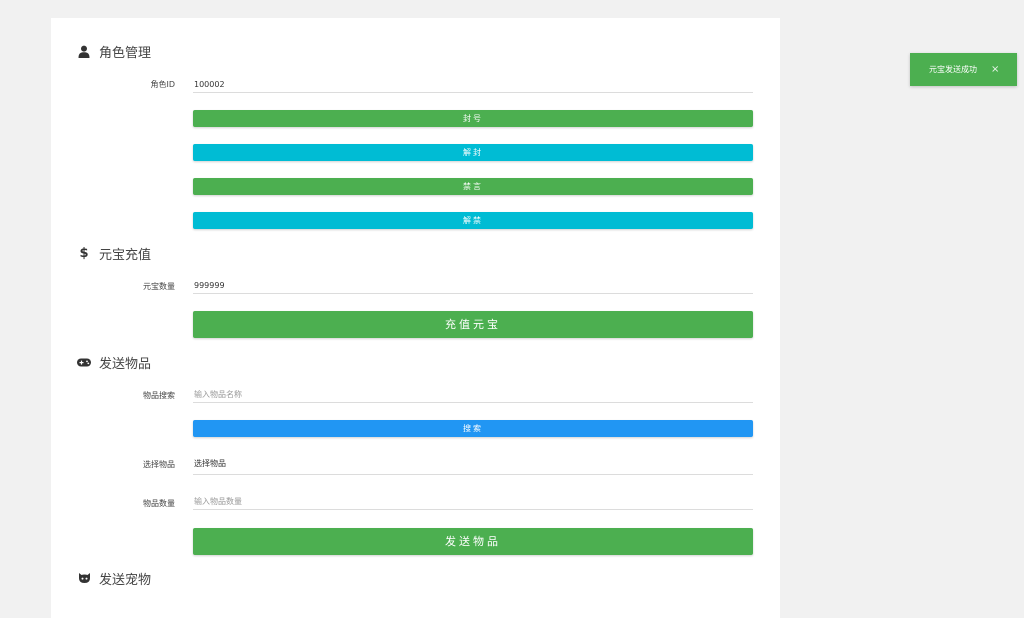 Image resolution: width=1024 pixels, height=618 pixels. What do you see at coordinates (125, 255) in the screenshot?
I see `yuanbao-recharge-title: 元宝充值` at bounding box center [125, 255].